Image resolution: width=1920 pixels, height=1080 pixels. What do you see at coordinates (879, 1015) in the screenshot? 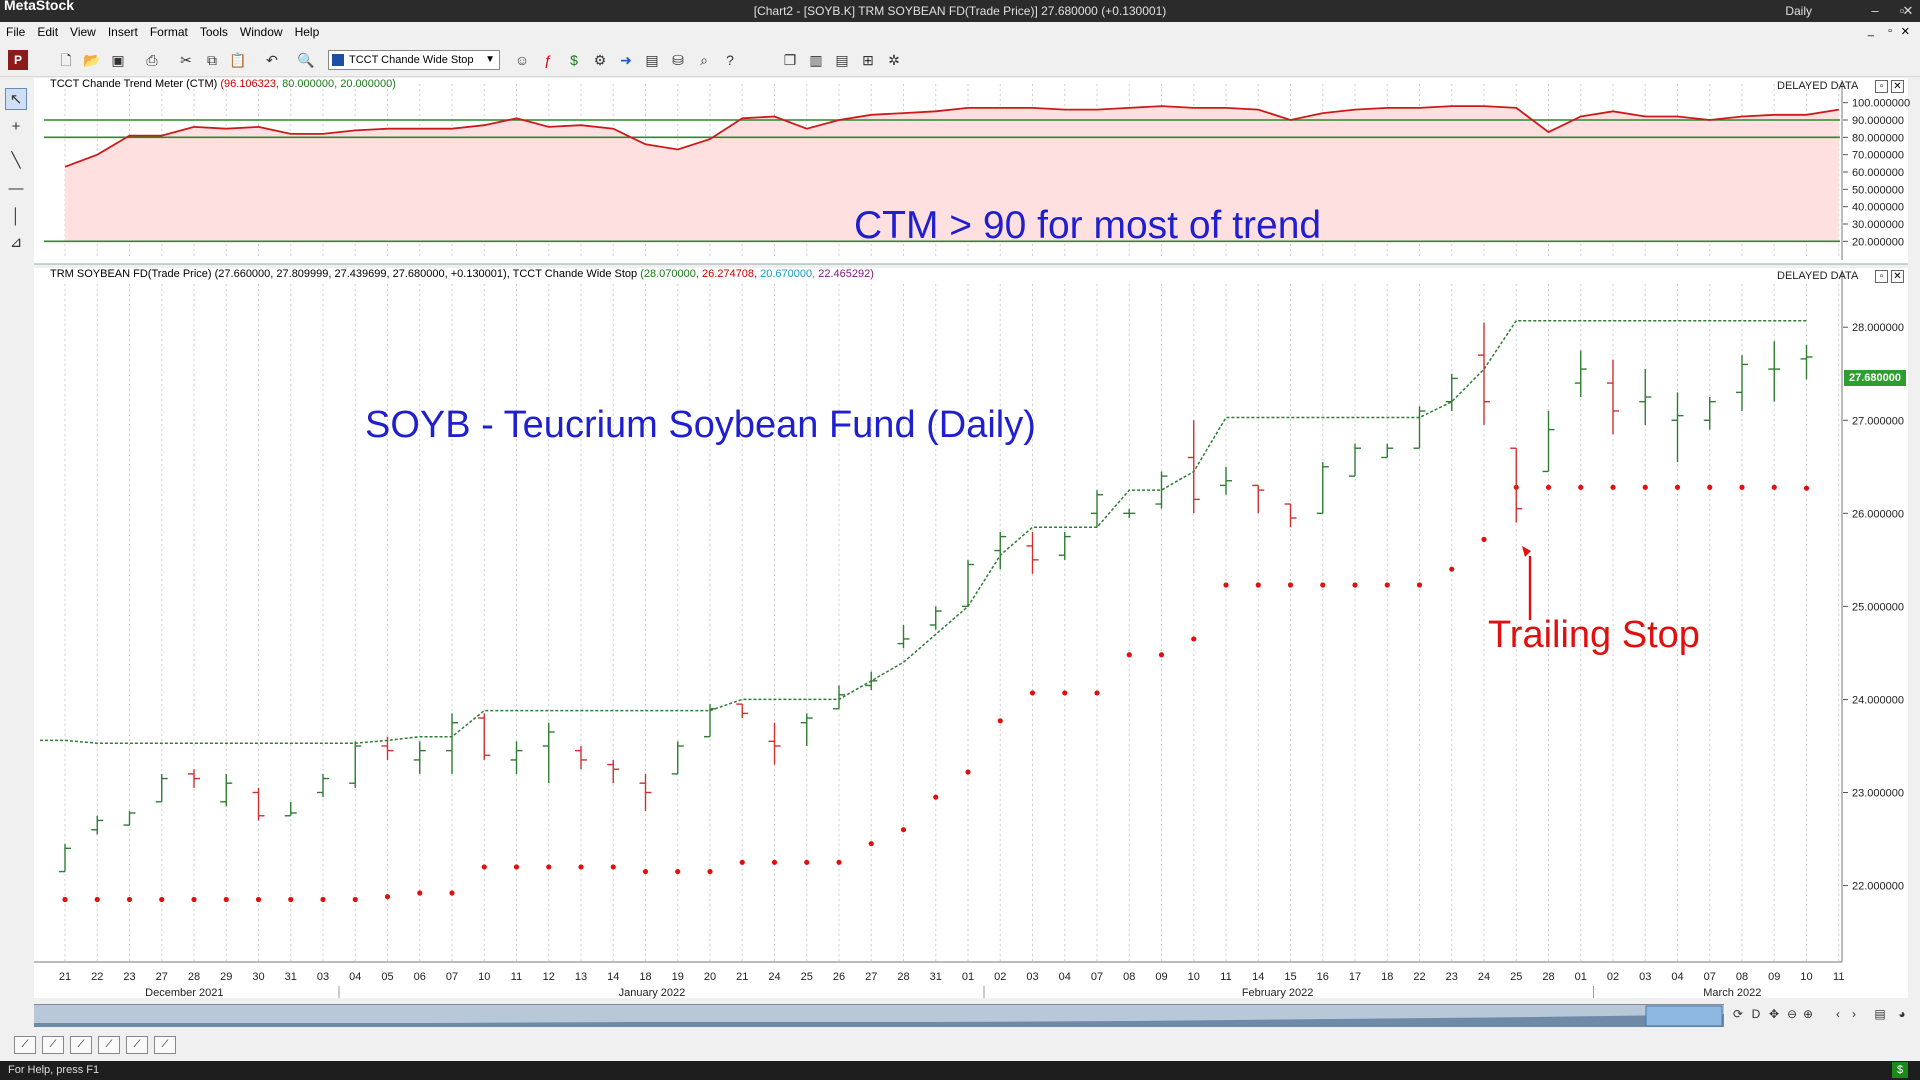
I see `chart-scrollbar` at bounding box center [879, 1015].